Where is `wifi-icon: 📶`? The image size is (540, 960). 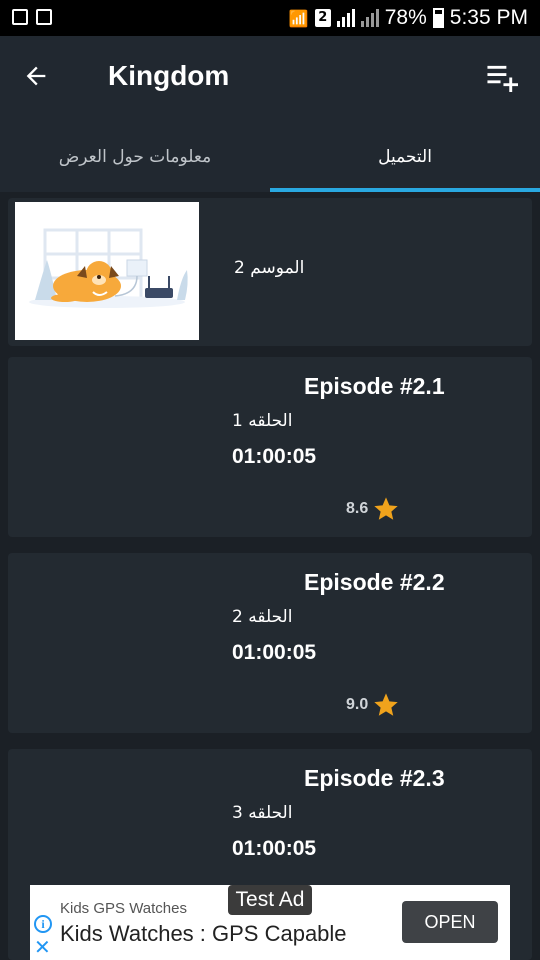
wifi-icon: 📶 is located at coordinates (298, 18).